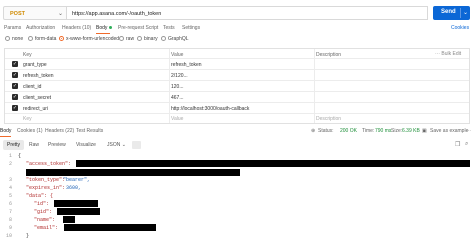 The width and height of the screenshot is (474, 241). I want to click on tab-params: Params, so click(12, 28).